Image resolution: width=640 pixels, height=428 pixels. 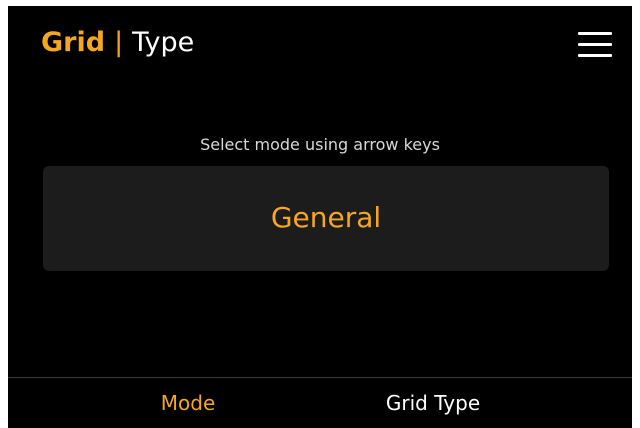 What do you see at coordinates (163, 42) in the screenshot?
I see `title-secondary: Type` at bounding box center [163, 42].